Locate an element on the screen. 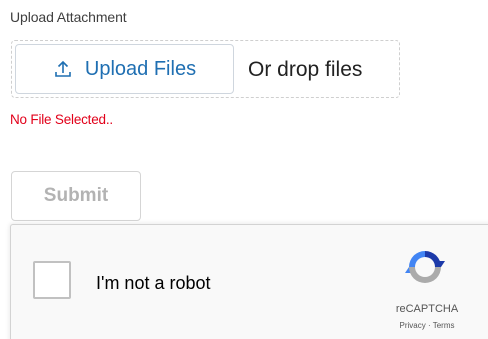 The height and width of the screenshot is (339, 488). upload-files-button: Upload Files is located at coordinates (124, 69).